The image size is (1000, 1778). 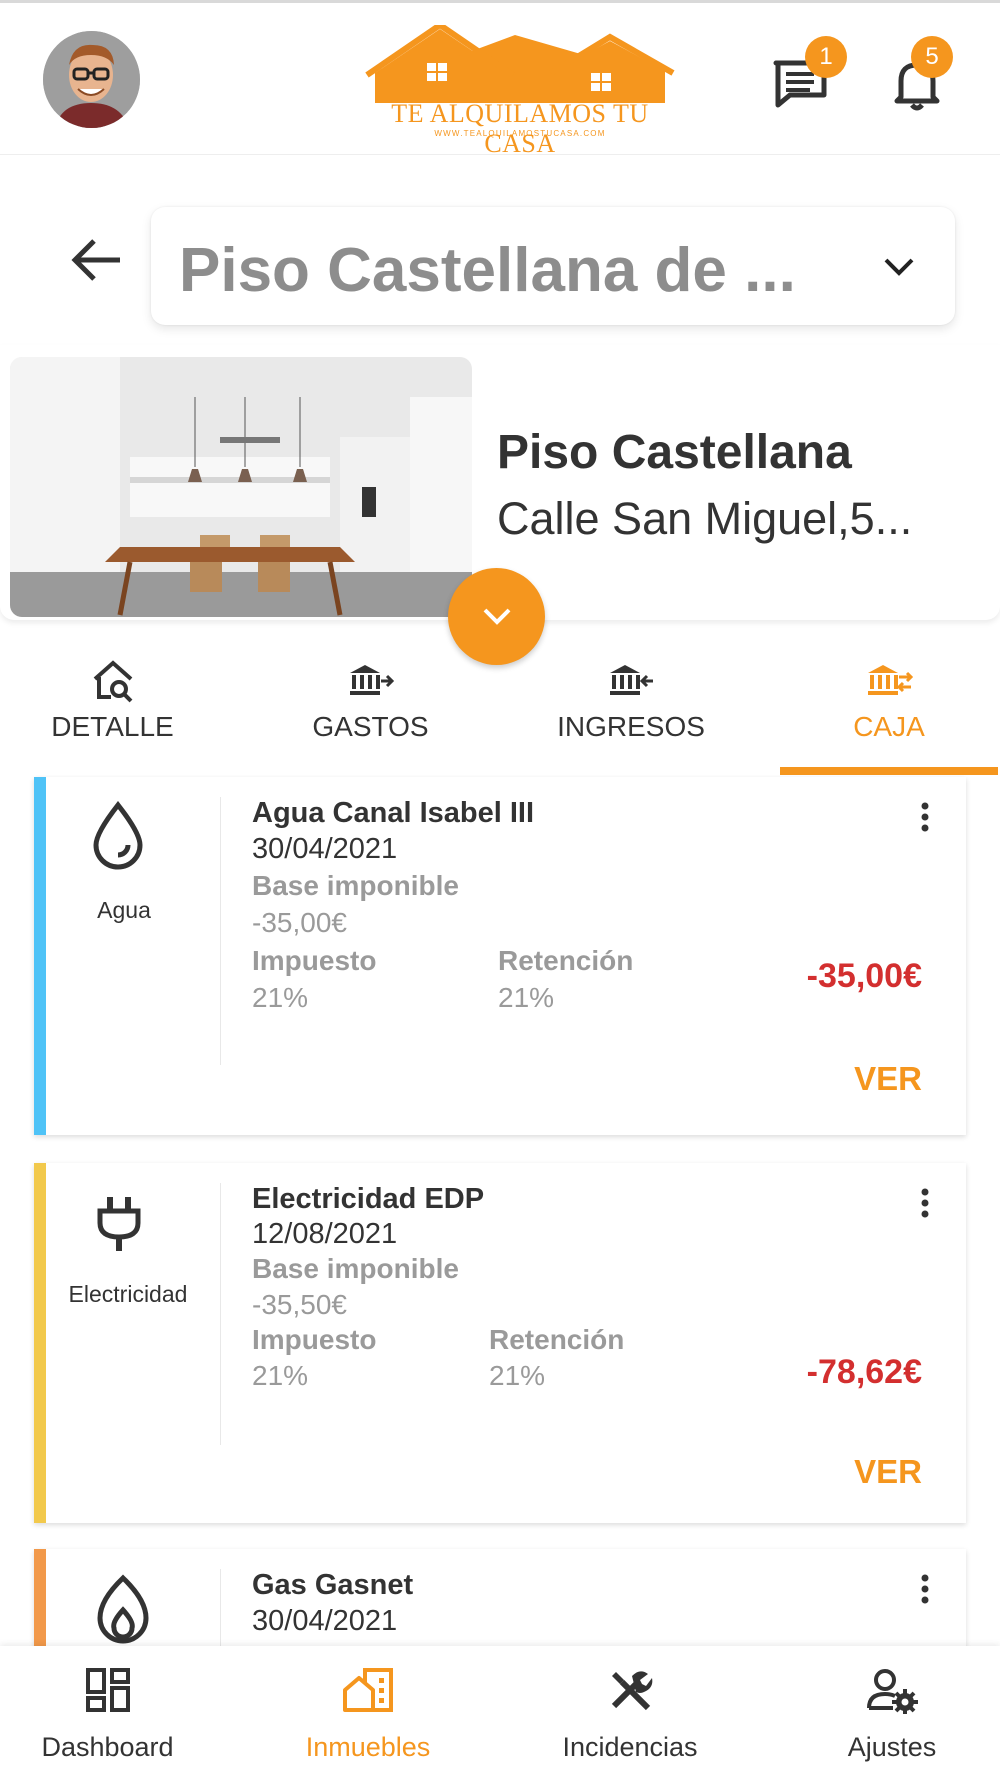 I want to click on bank-exchange-icon, so click(x=890, y=680).